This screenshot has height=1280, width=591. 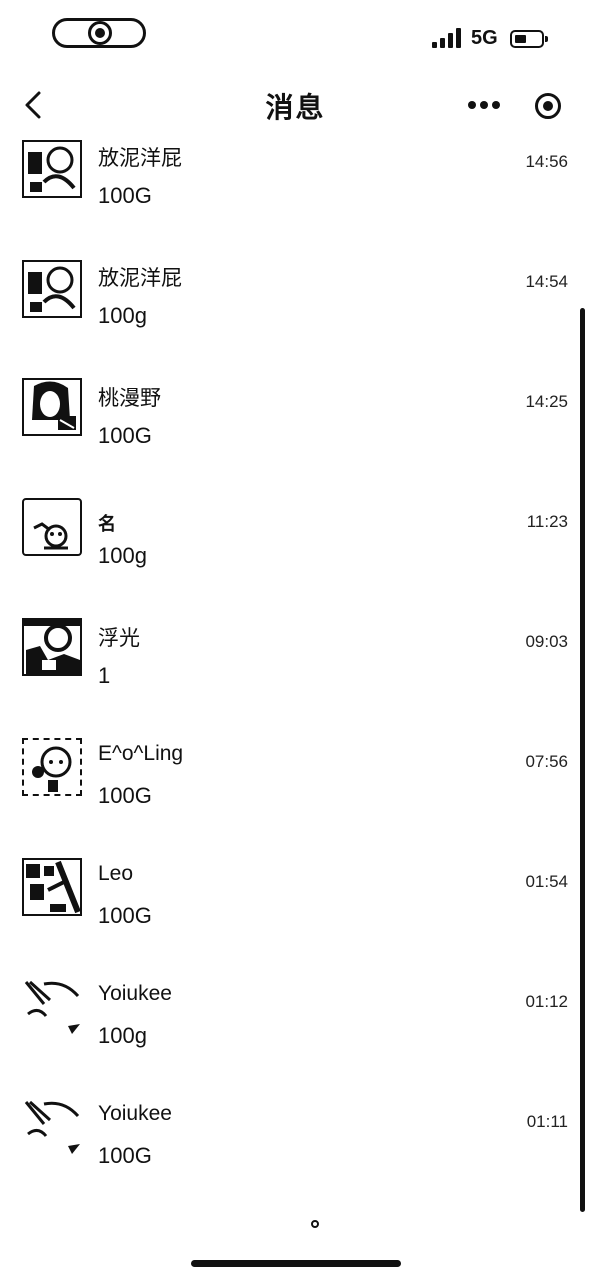 What do you see at coordinates (548, 106) in the screenshot?
I see `record-circle-button` at bounding box center [548, 106].